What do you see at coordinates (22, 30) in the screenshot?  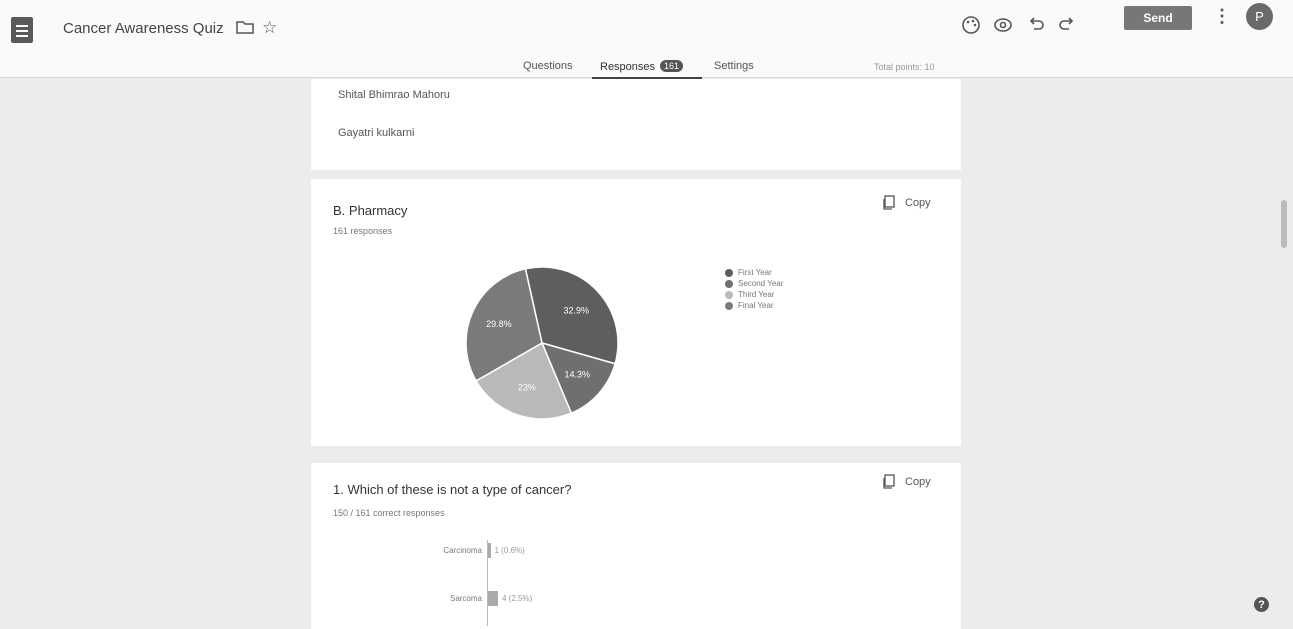 I see `forms-app-icon` at bounding box center [22, 30].